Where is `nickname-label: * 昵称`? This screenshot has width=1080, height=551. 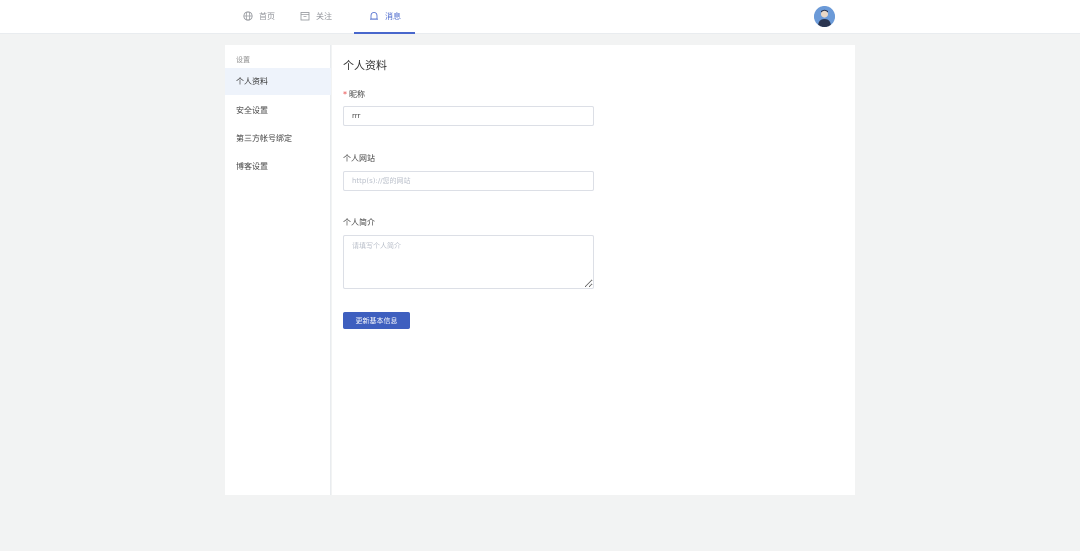
nickname-label: * 昵称 is located at coordinates (354, 94).